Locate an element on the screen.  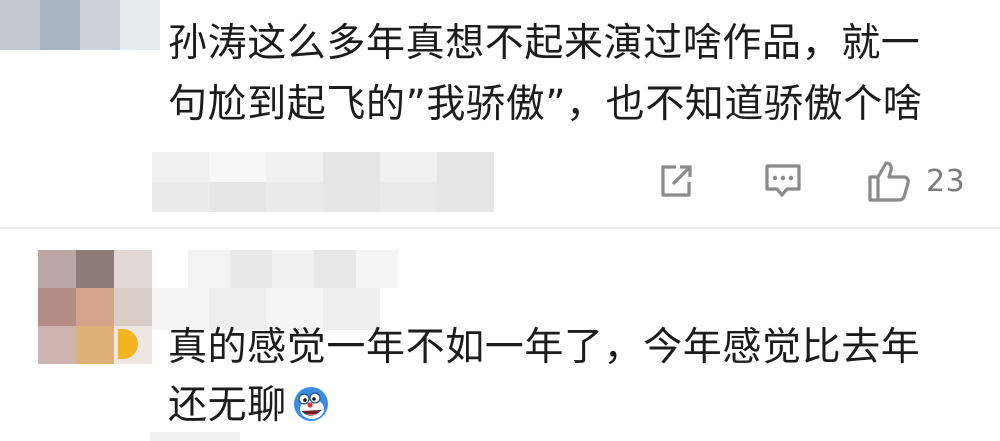
grinning-blue-face-emoji-icon is located at coordinates (310, 404).